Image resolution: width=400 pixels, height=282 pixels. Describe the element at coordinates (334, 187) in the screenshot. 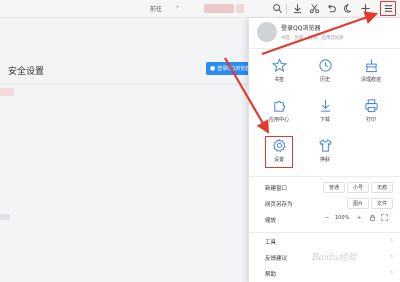

I see `new-window-normal-button: 普通` at that location.